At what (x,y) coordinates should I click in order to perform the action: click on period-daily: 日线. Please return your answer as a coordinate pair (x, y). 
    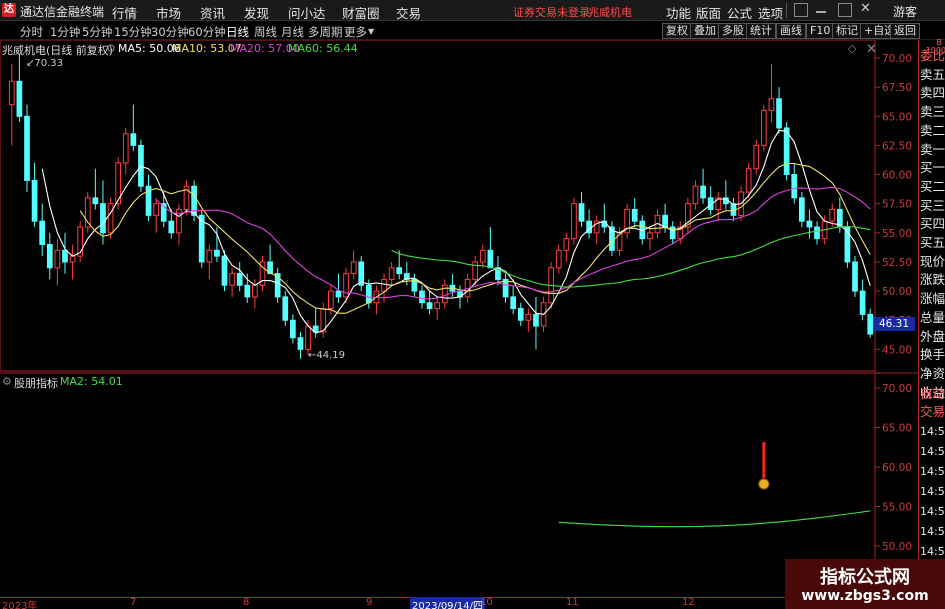
    Looking at the image, I should click on (237, 32).